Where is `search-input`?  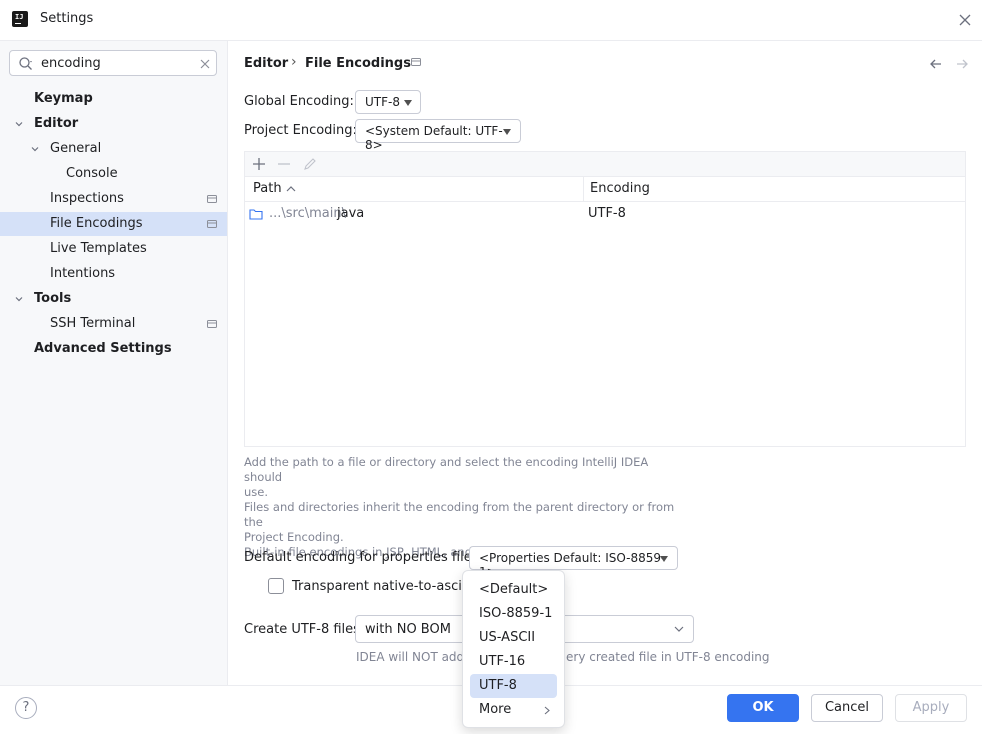
search-input is located at coordinates (116, 63).